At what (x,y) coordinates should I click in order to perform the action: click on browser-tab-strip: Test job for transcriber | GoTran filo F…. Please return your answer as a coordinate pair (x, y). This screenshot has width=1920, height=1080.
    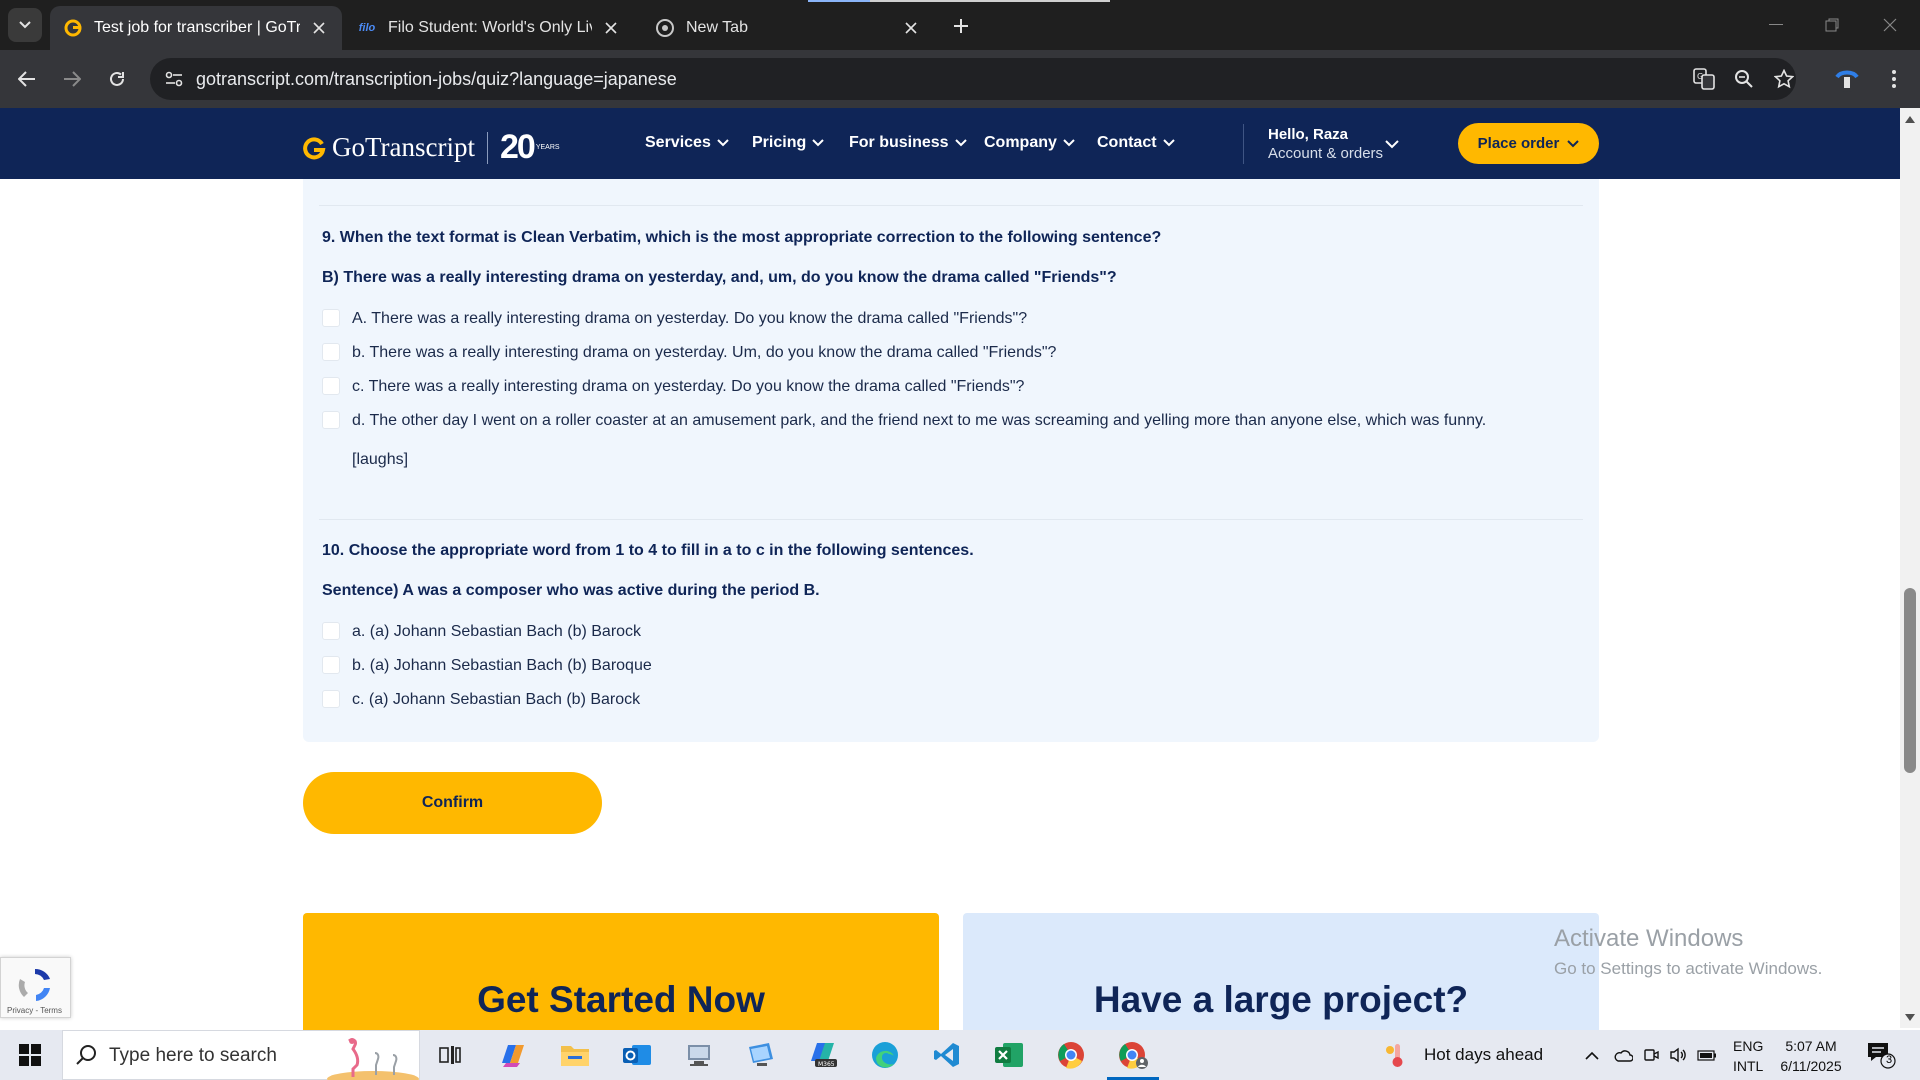
    Looking at the image, I should click on (960, 25).